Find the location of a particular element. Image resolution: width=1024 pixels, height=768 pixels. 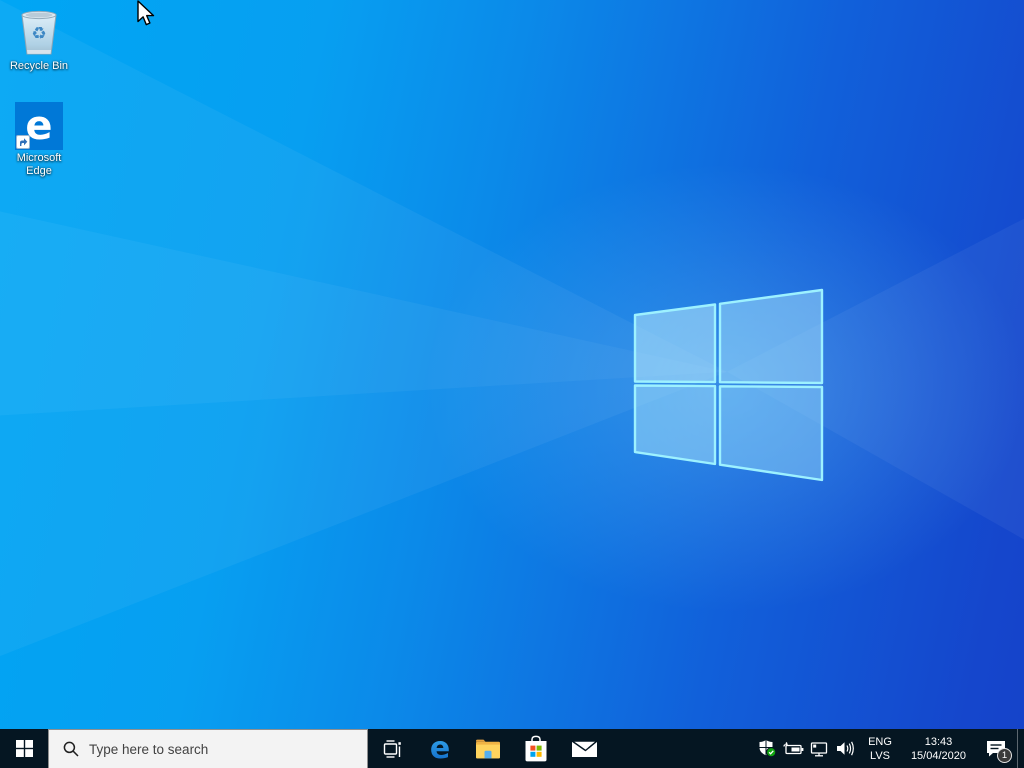

start-button is located at coordinates (24, 748).